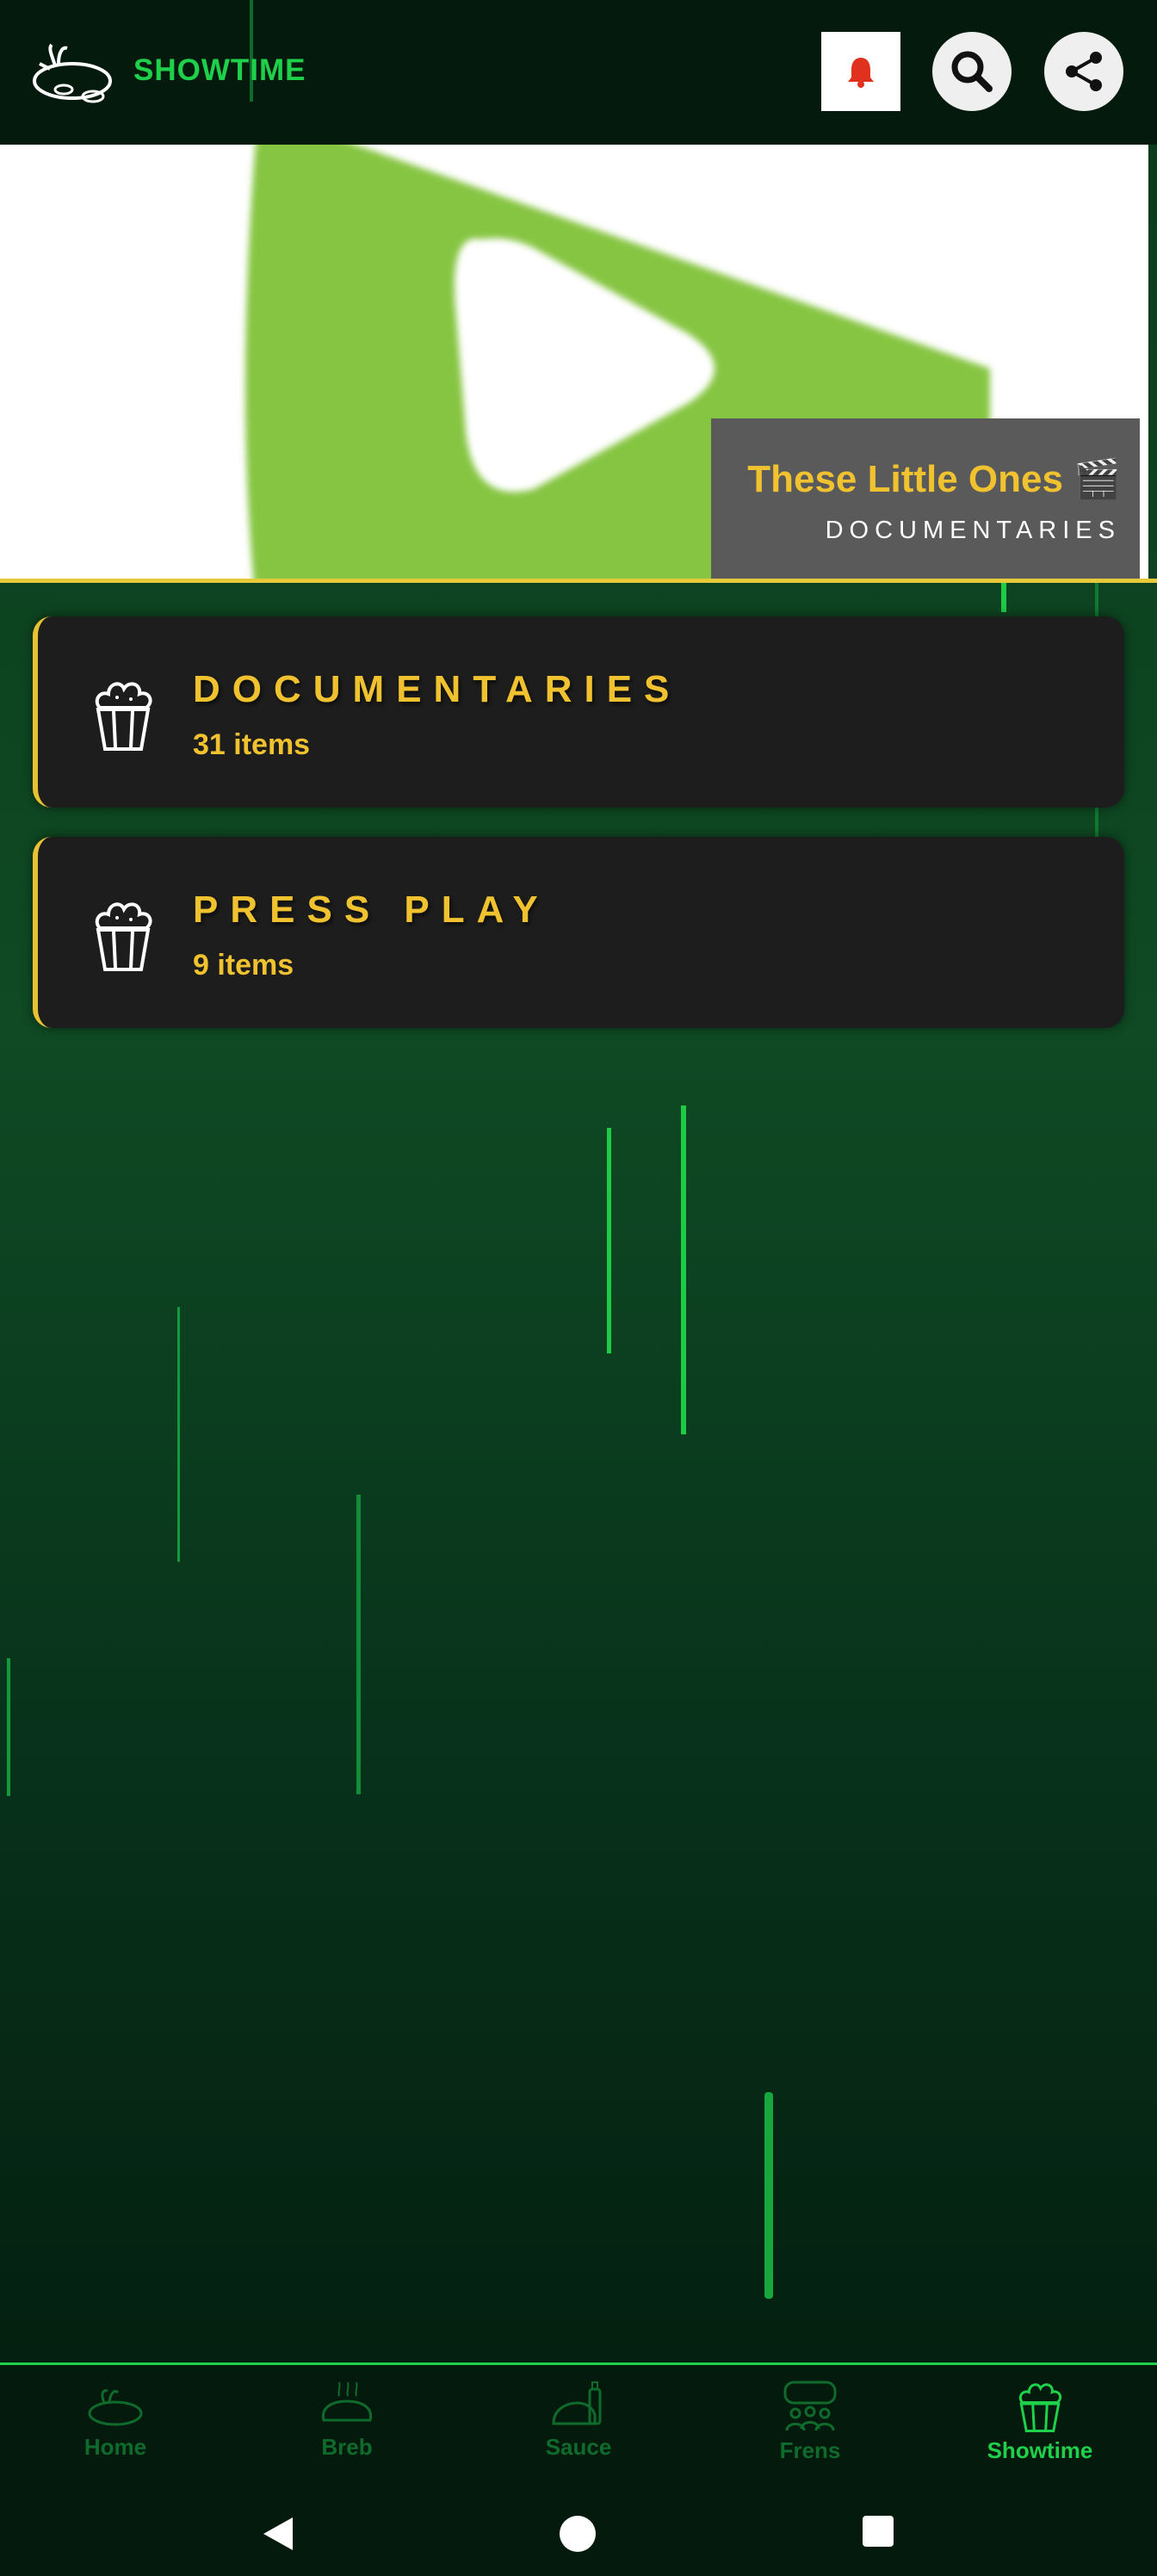 The image size is (1157, 2576). What do you see at coordinates (934, 479) in the screenshot?
I see `banner-title: These Little Ones 🎬` at bounding box center [934, 479].